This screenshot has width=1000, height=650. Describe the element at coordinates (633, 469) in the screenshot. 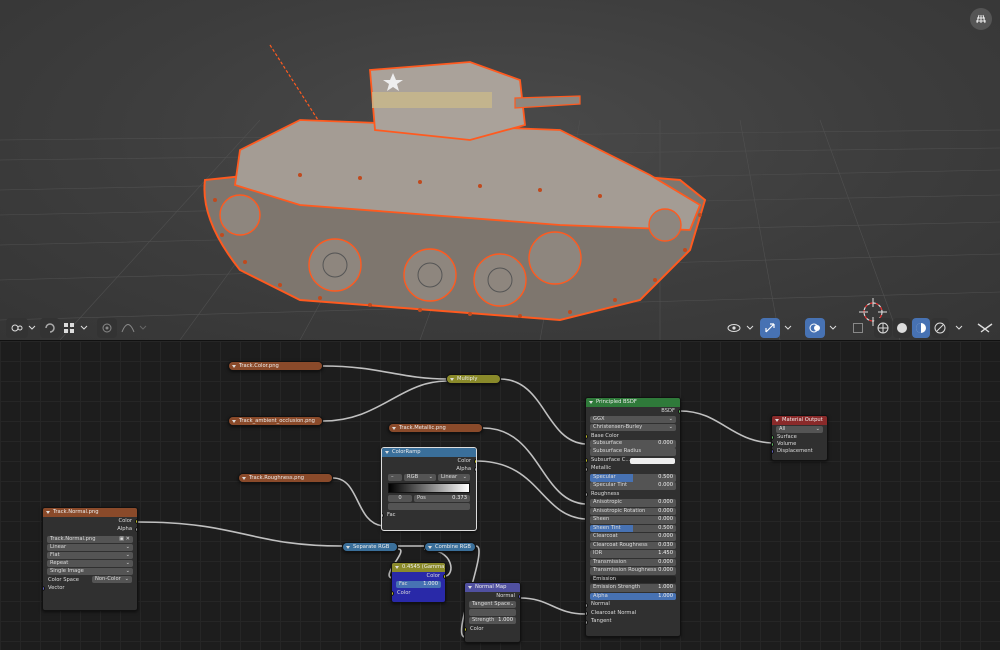

I see `bsdf-input-metallic: Metallic` at that location.